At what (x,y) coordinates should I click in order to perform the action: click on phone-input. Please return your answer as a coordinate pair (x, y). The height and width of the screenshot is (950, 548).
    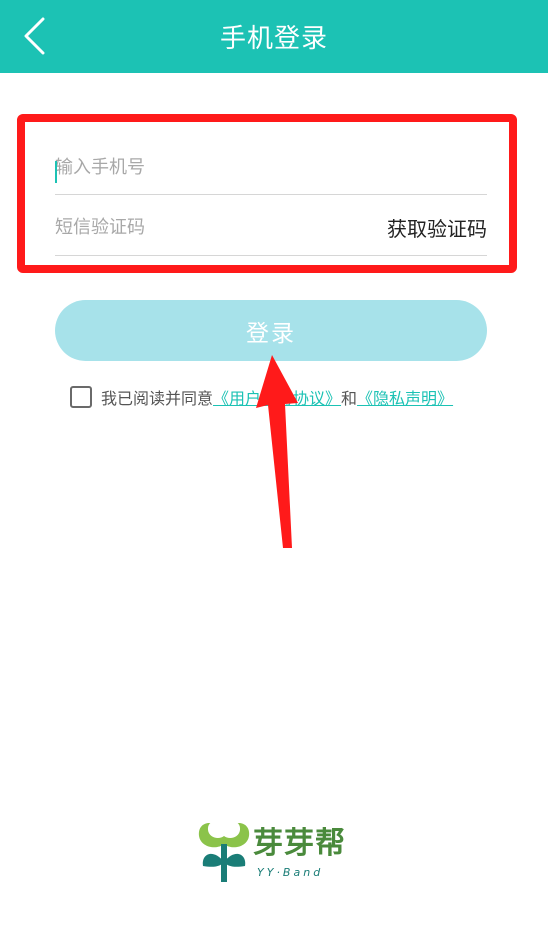
    Looking at the image, I should click on (271, 164).